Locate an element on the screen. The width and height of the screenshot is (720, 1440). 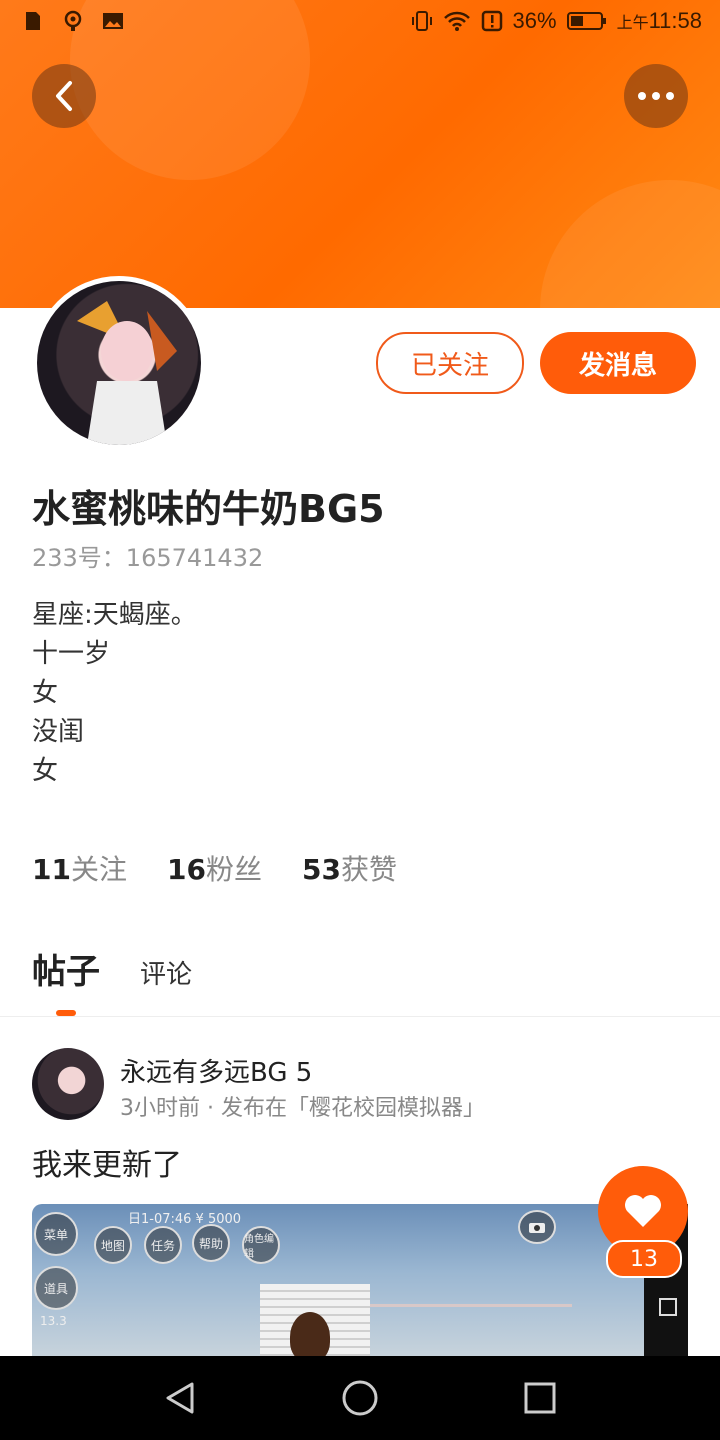
camera-icon is located at coordinates (537, 1227).